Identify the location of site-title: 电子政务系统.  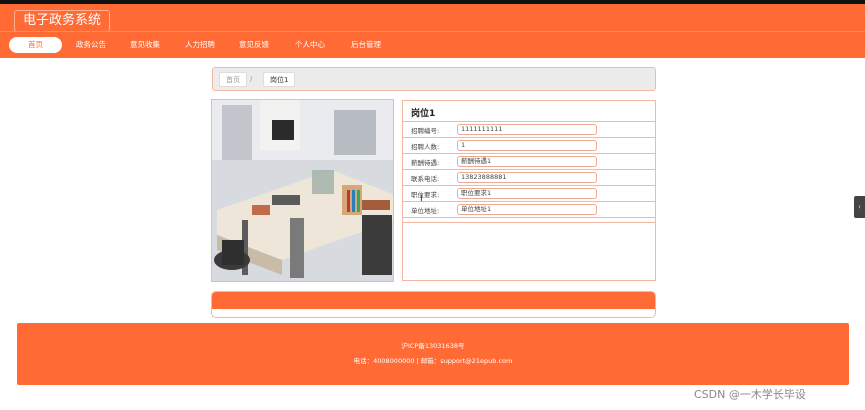
(62, 21).